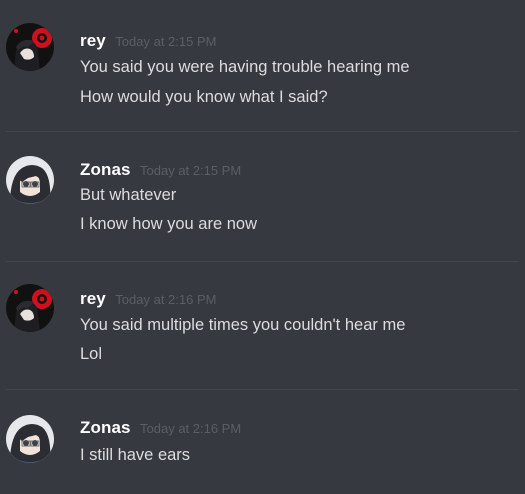 The image size is (525, 494). I want to click on message-line: But whatever, so click(128, 195).